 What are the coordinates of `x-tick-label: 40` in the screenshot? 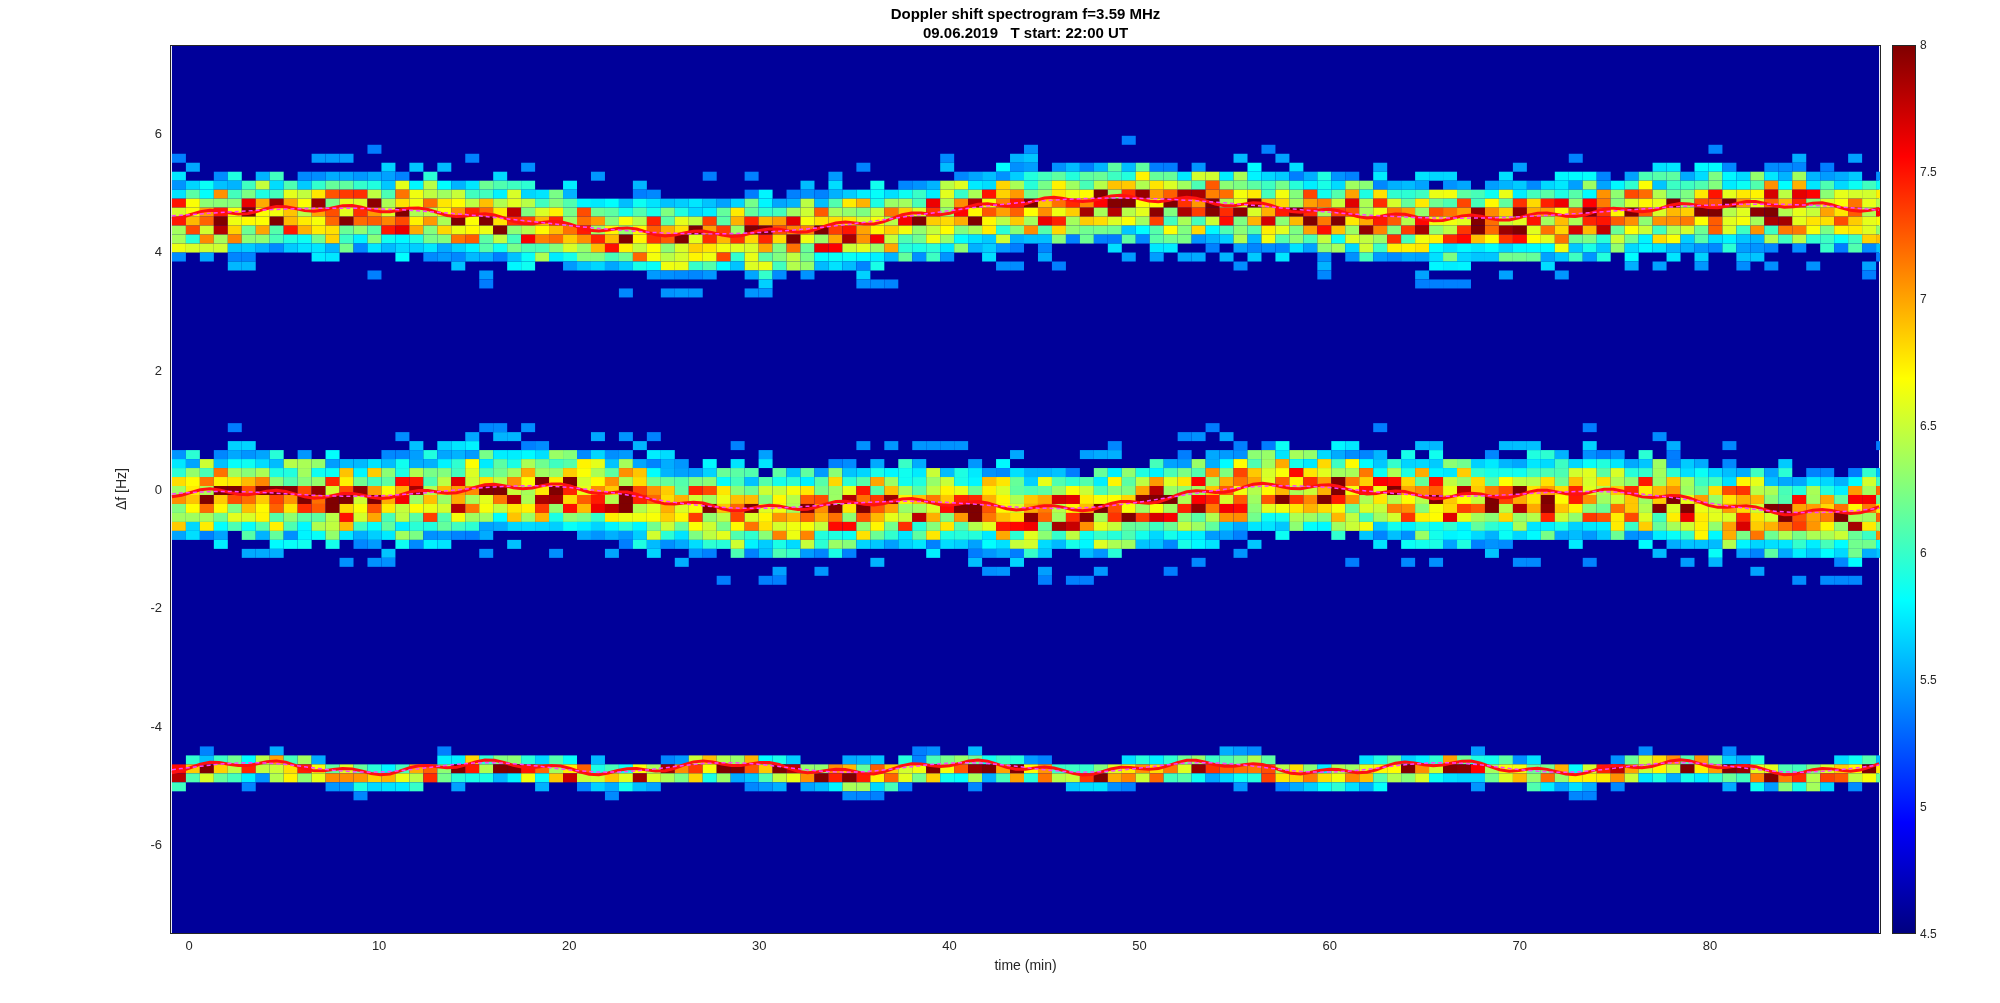 It's located at (949, 946).